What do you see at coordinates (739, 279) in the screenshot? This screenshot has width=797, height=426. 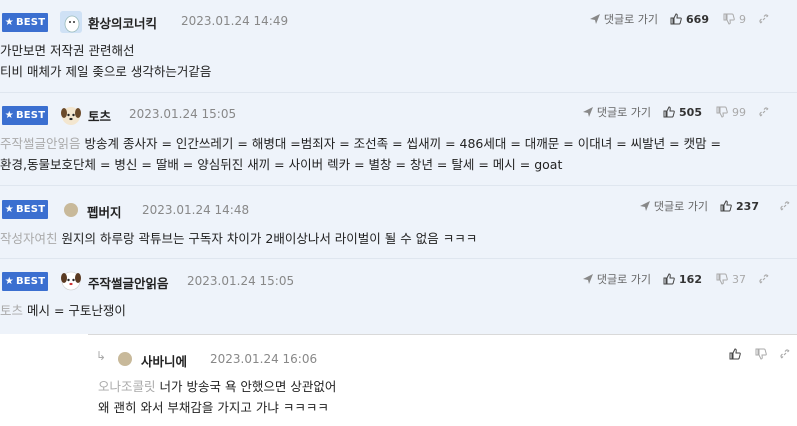 I see `downvote-count: 37` at bounding box center [739, 279].